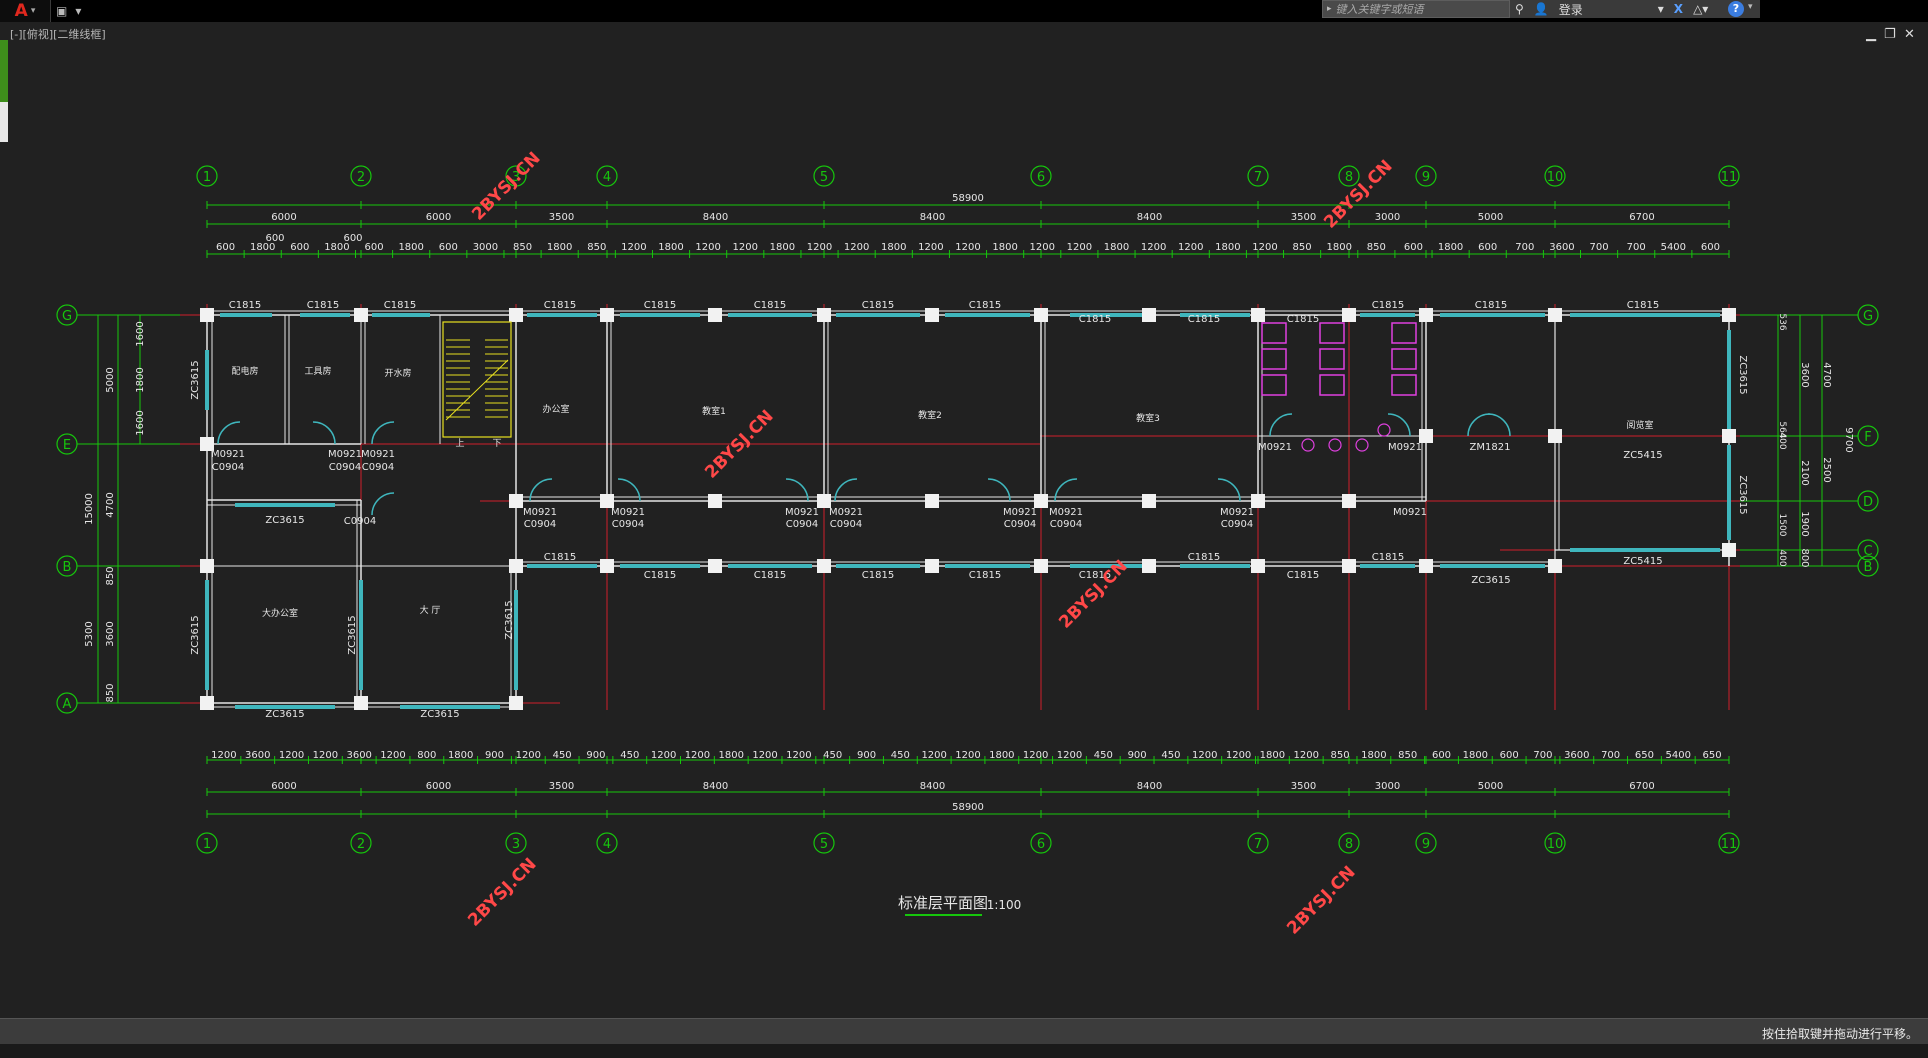 Image resolution: width=1928 pixels, height=1058 pixels. Describe the element at coordinates (89, 509) in the screenshot. I see `vertical-dimension: 15000` at that location.